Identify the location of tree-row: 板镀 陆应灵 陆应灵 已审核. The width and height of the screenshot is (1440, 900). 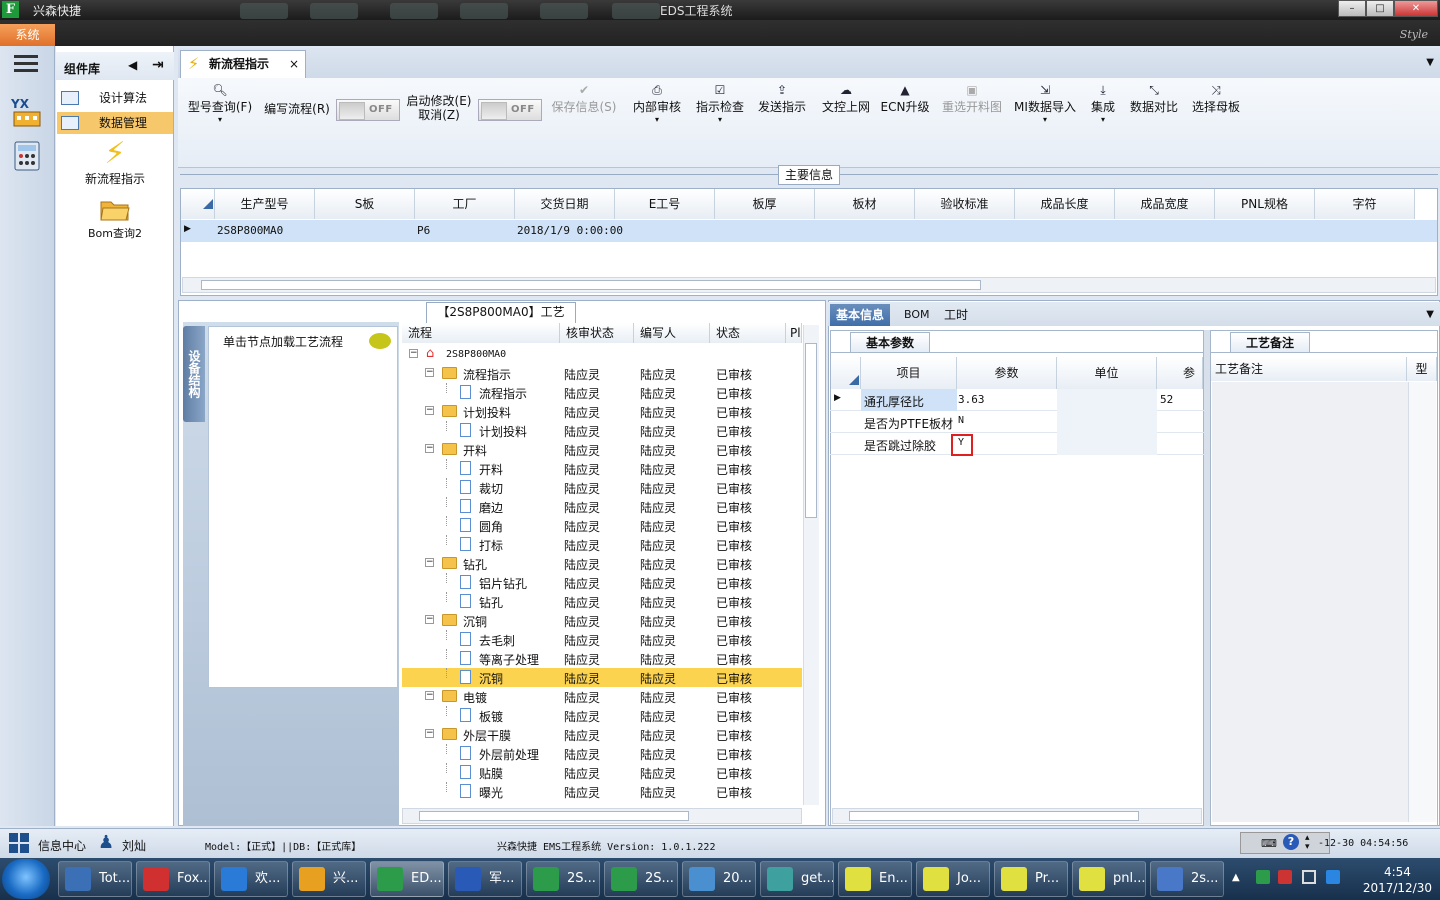
(602, 715).